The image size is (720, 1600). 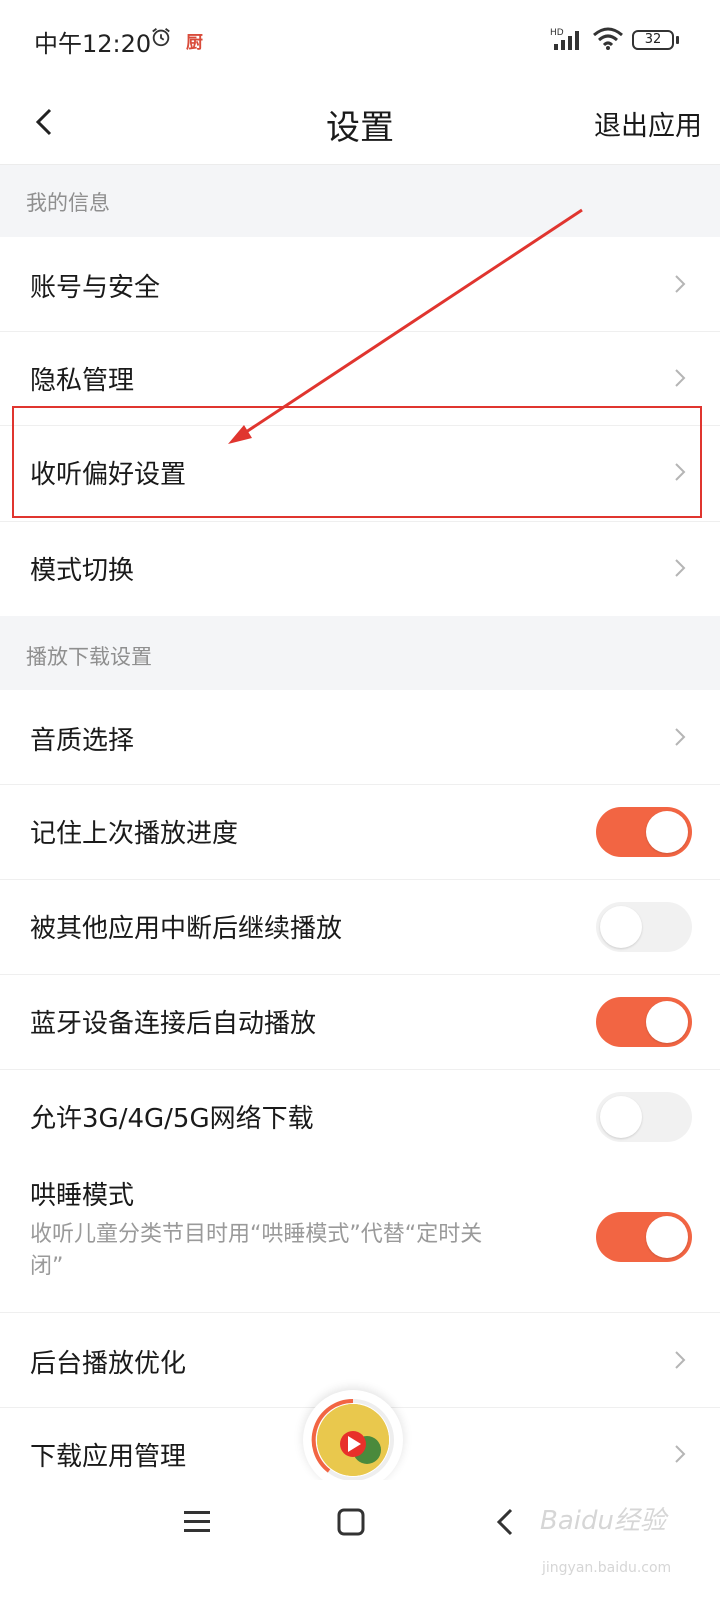 I want to click on section-playback-download: 播放下载设置, so click(x=360, y=653).